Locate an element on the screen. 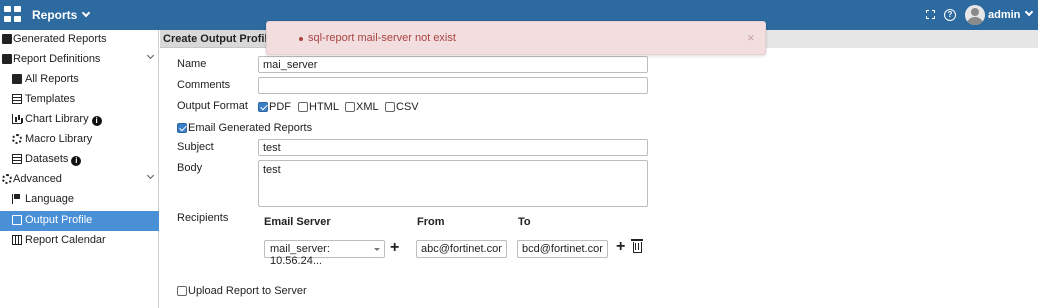  sidebar-item-macro-library: Macro Library is located at coordinates (79, 140).